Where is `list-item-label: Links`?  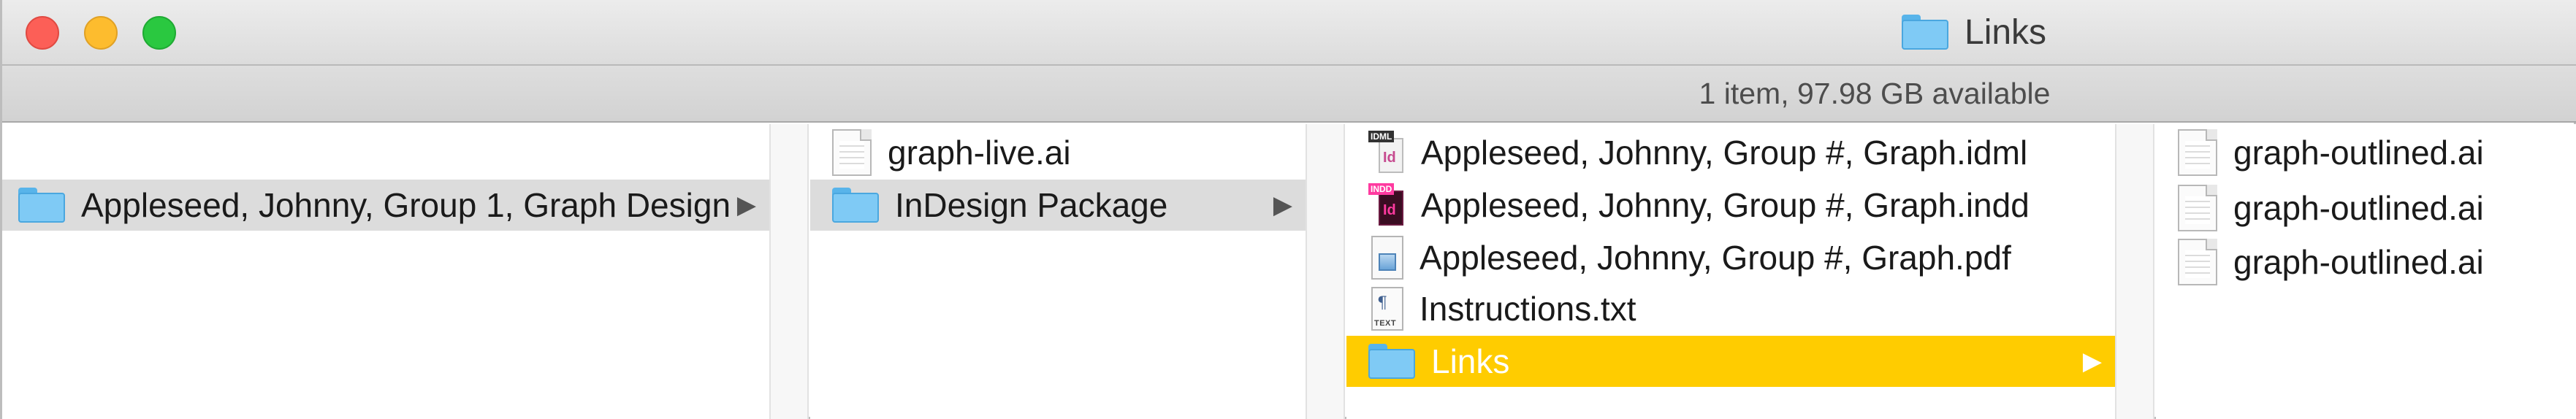
list-item-label: Links is located at coordinates (1470, 361).